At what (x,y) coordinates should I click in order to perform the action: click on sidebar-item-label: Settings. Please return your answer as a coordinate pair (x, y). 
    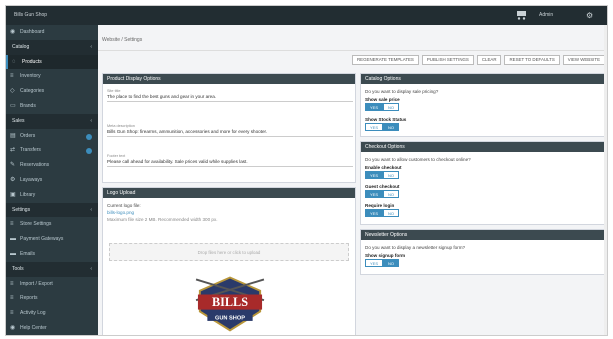
    Looking at the image, I should click on (21, 209).